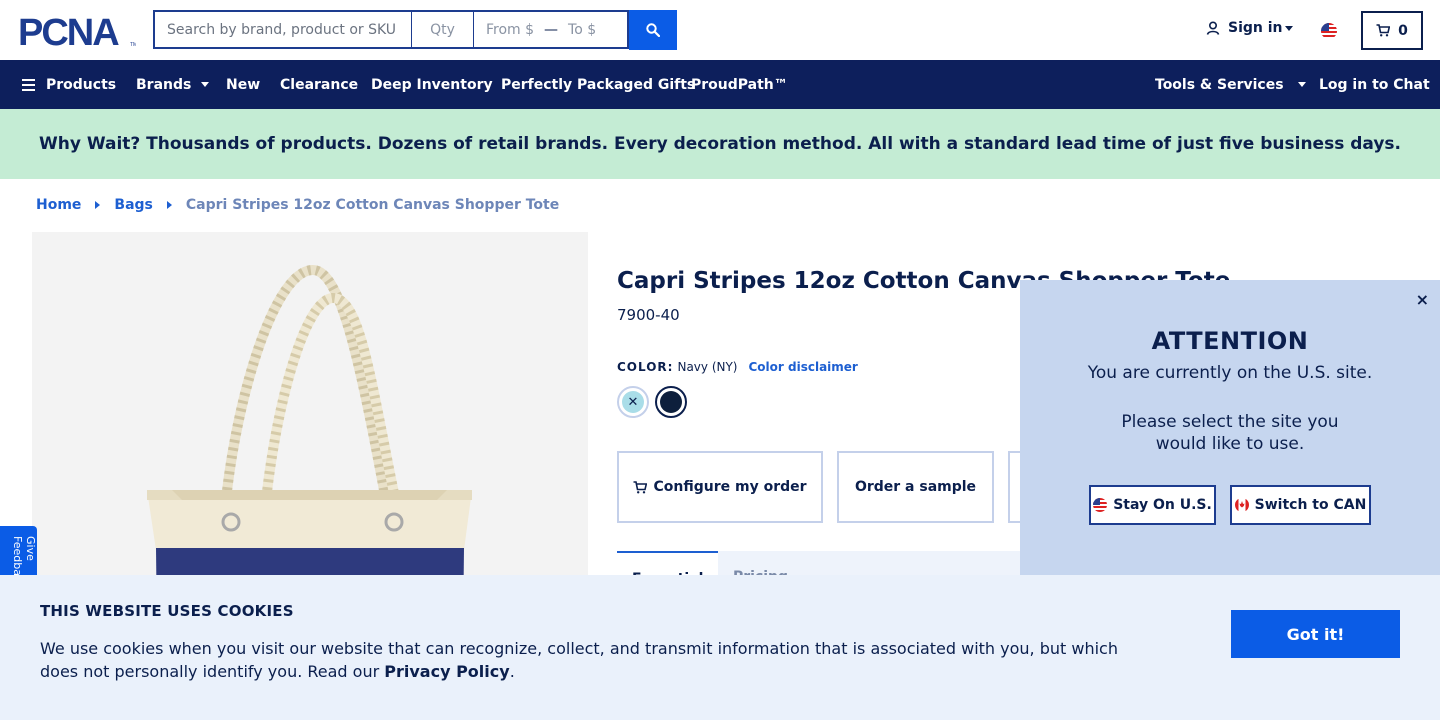 The height and width of the screenshot is (720, 1440). Describe the element at coordinates (730, 487) in the screenshot. I see `configure-order-label: Configure my order` at that location.